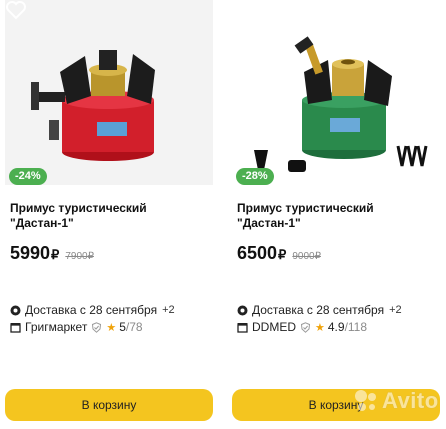 The width and height of the screenshot is (446, 429). I want to click on seller-name: Григмаркет, so click(56, 327).